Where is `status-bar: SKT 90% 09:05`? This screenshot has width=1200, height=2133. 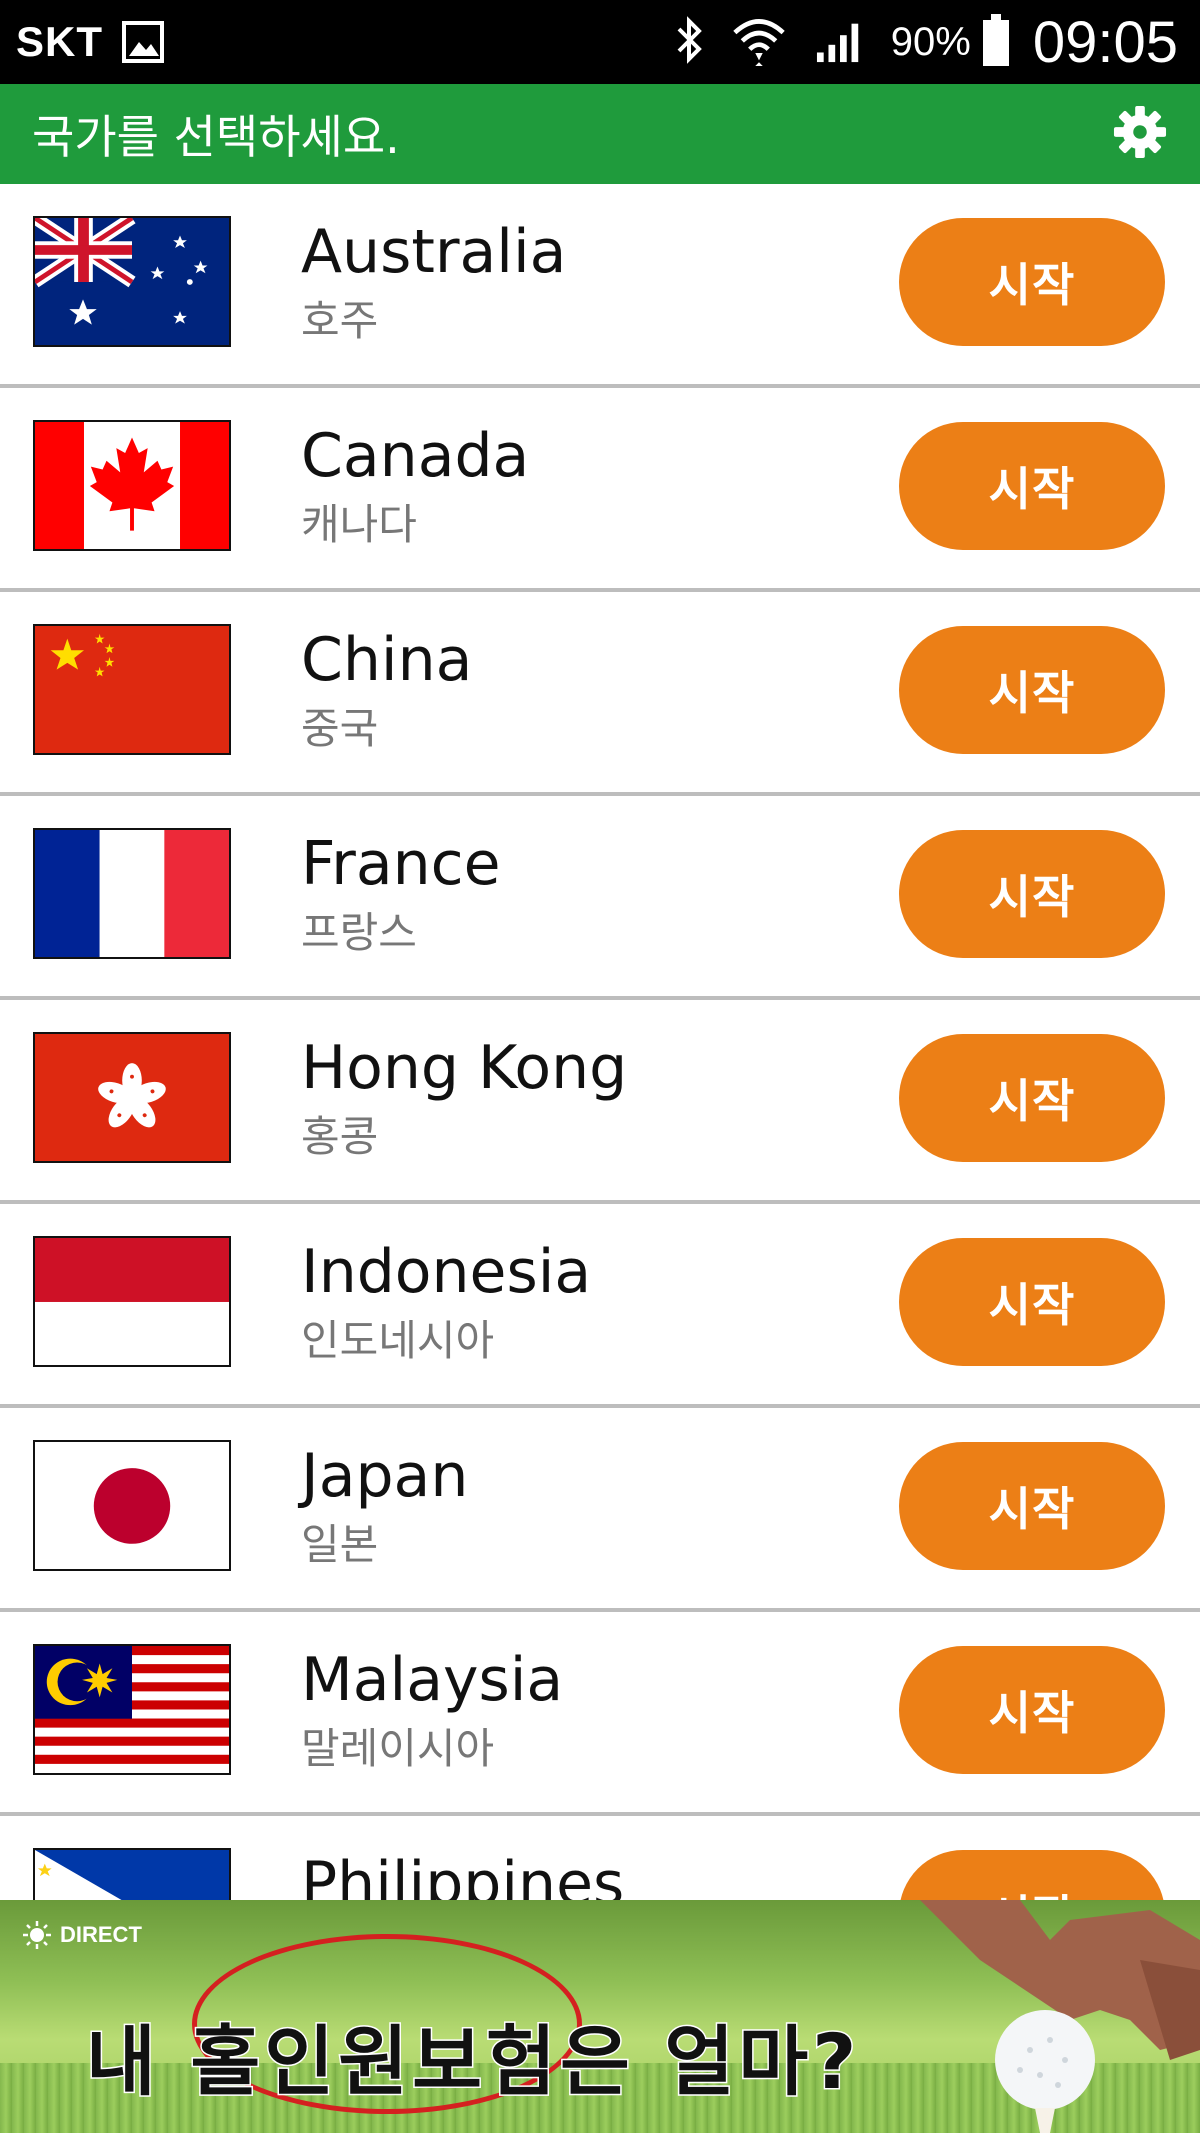 status-bar: SKT 90% 09:05 is located at coordinates (600, 42).